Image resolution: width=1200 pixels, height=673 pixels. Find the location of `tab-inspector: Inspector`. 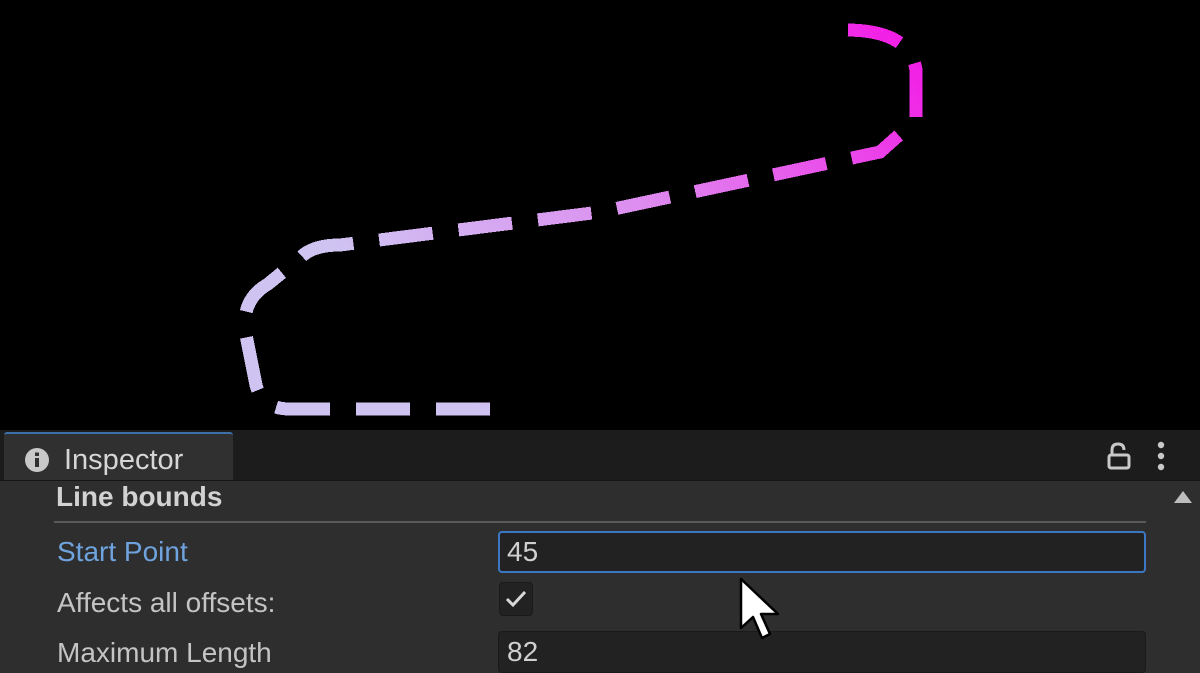

tab-inspector: Inspector is located at coordinates (118, 456).